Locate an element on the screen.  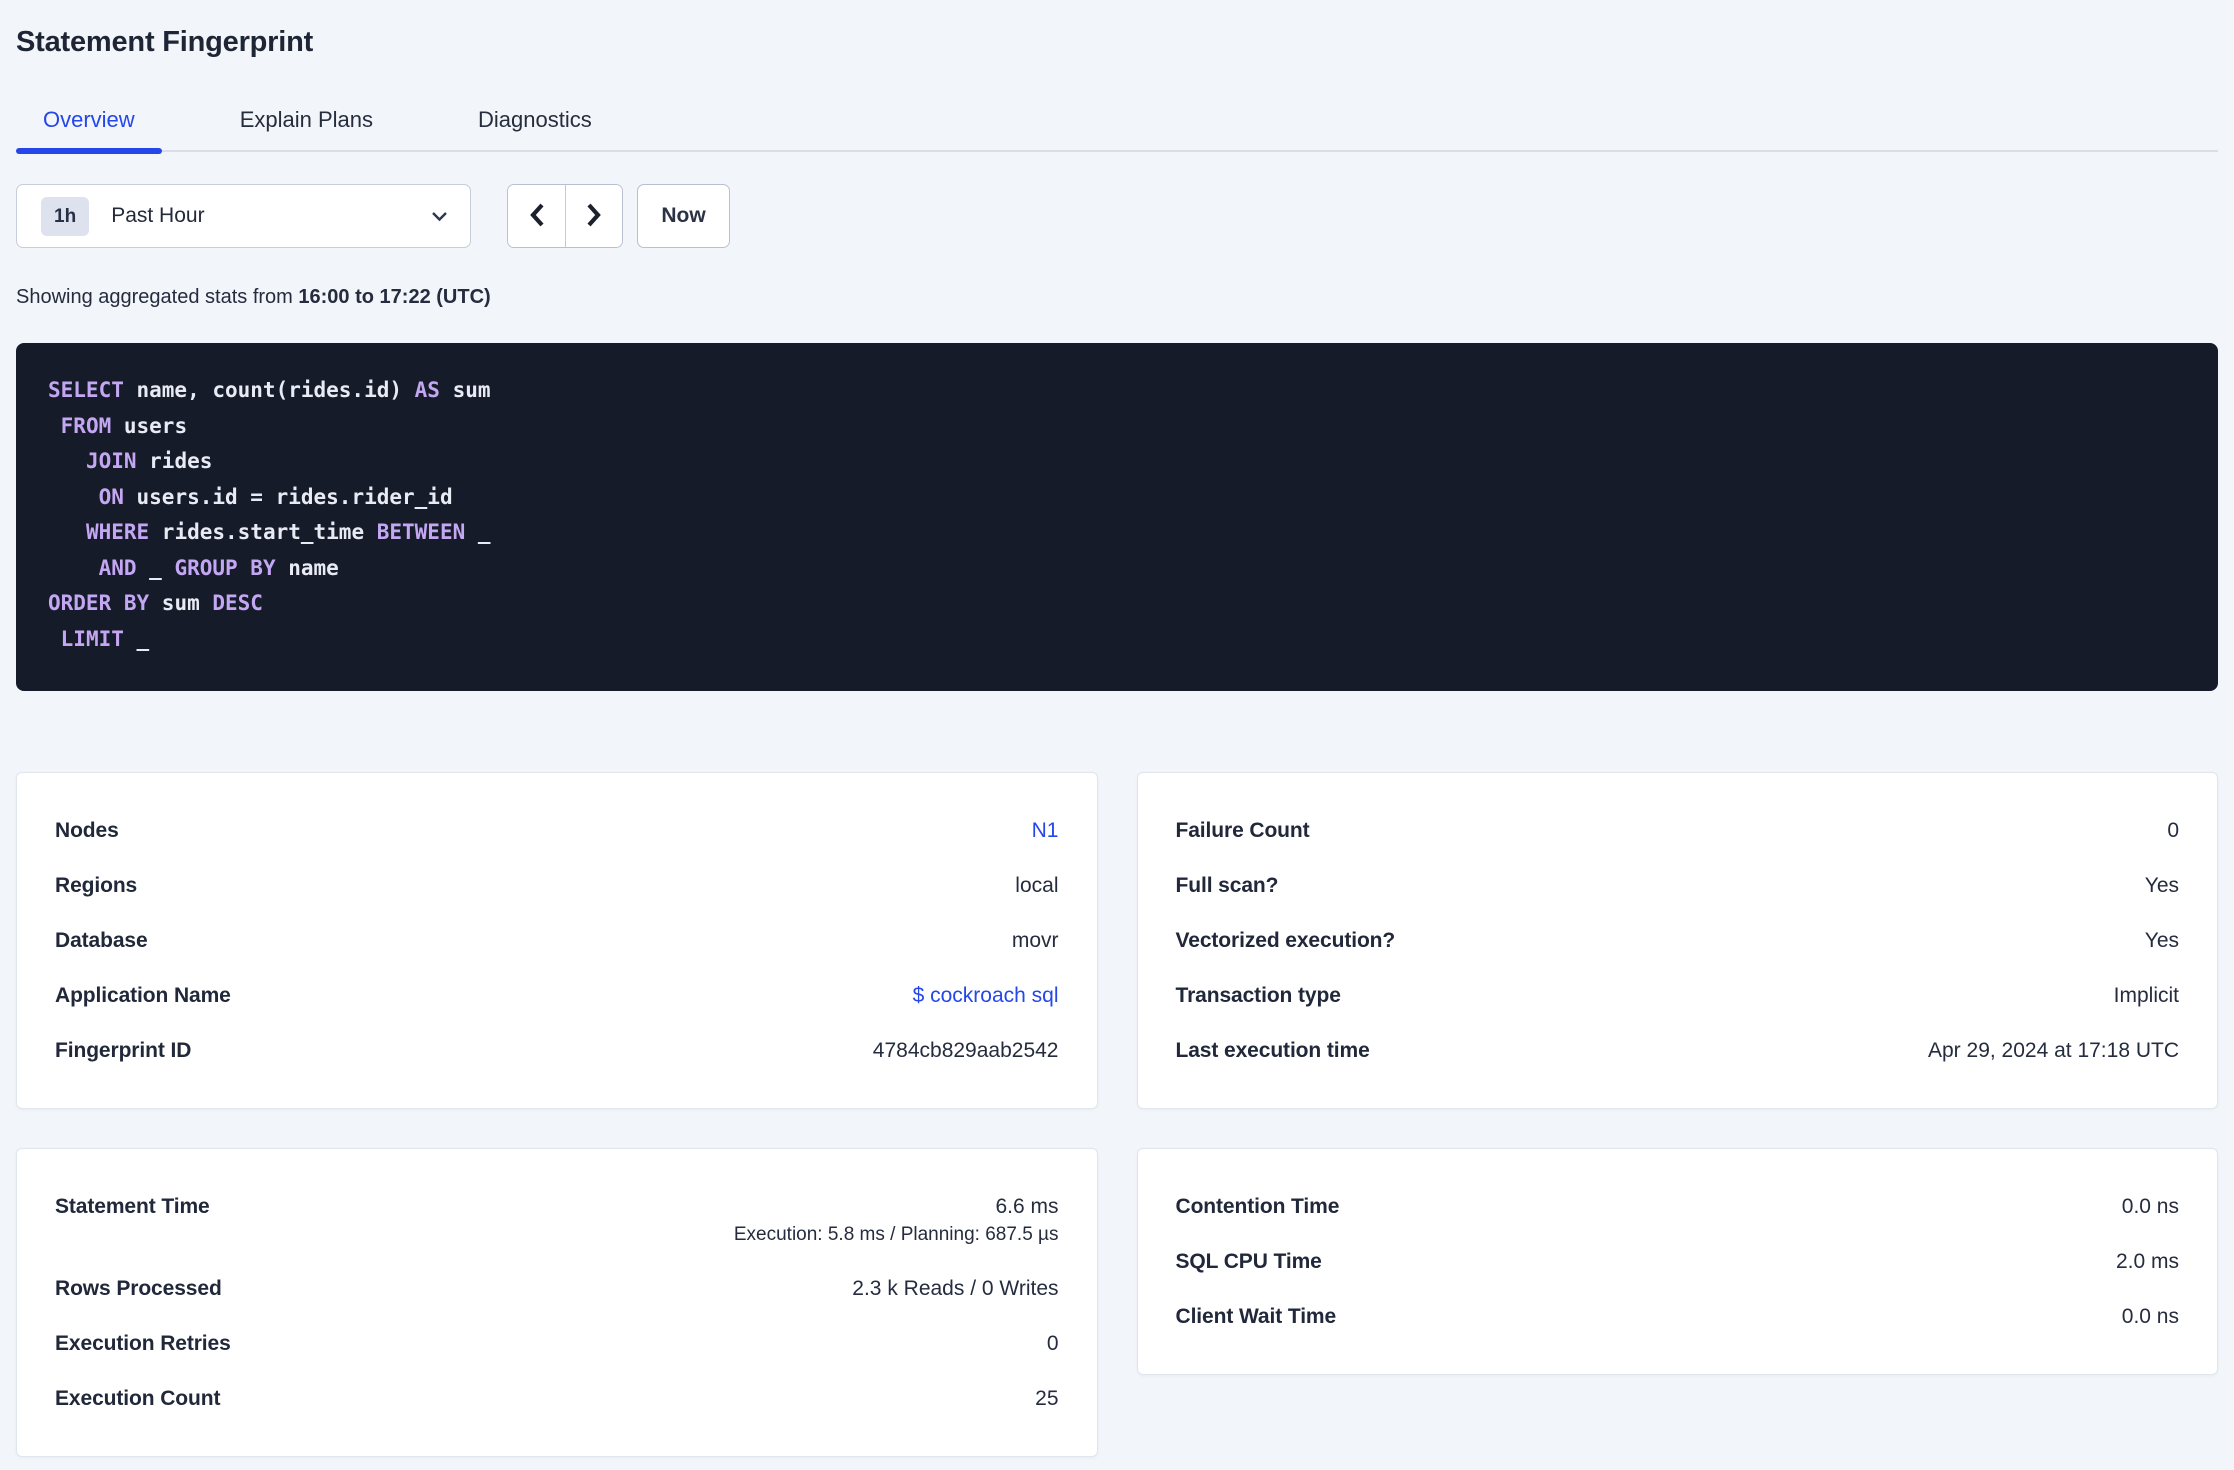
full-scan-label: Full scan? is located at coordinates (1227, 885).